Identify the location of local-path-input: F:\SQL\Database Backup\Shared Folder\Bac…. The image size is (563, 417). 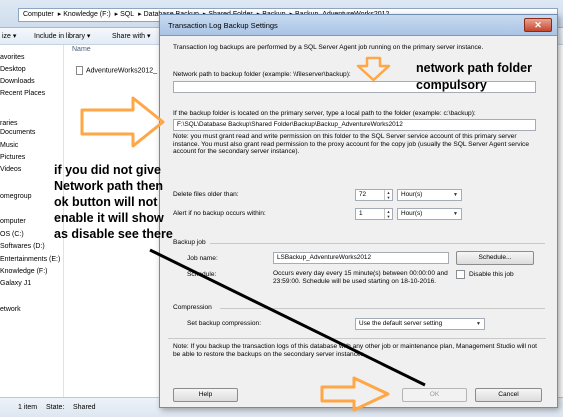
(354, 125).